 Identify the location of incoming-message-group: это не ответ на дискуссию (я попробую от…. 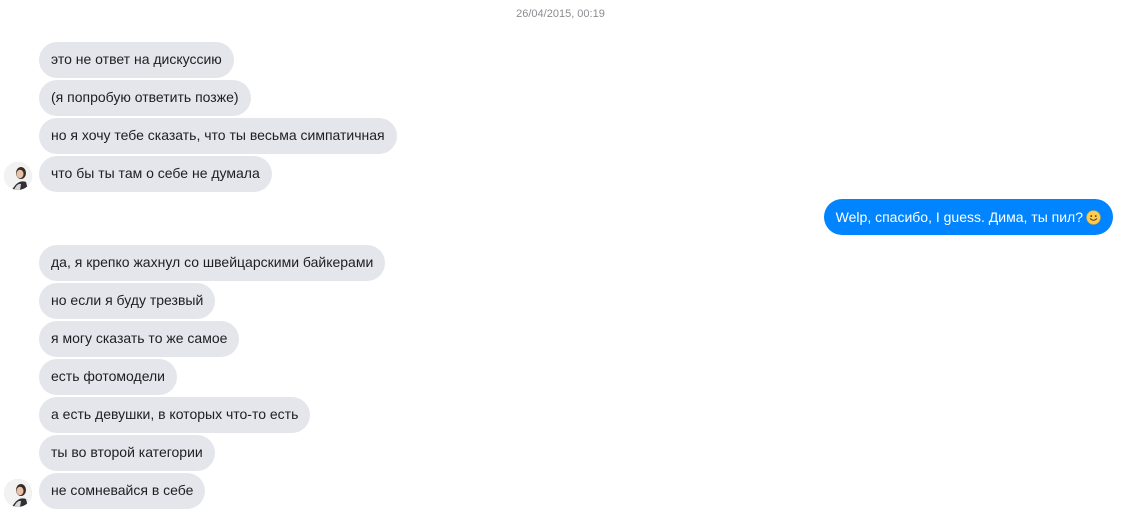
(218, 118).